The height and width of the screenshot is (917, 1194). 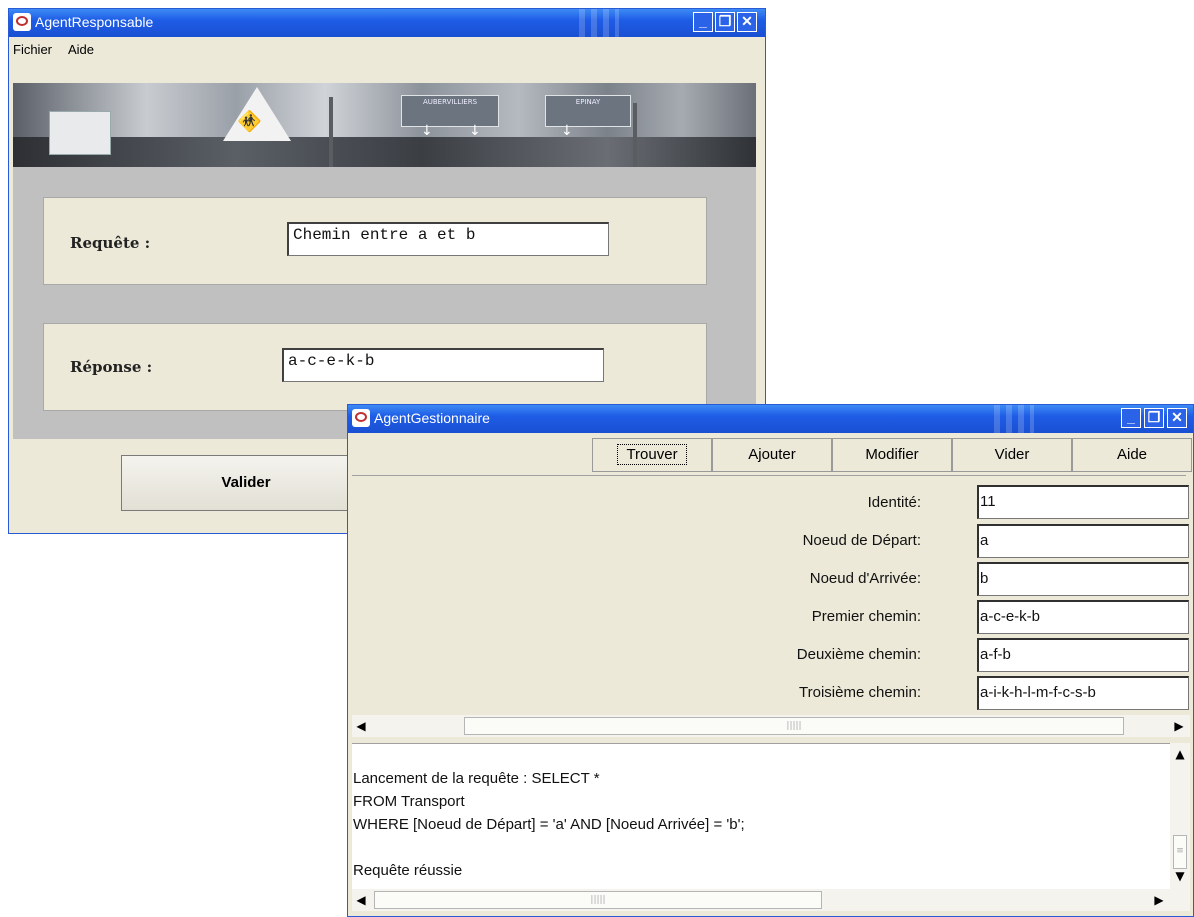 What do you see at coordinates (110, 243) in the screenshot?
I see `requete-label: Requête :` at bounding box center [110, 243].